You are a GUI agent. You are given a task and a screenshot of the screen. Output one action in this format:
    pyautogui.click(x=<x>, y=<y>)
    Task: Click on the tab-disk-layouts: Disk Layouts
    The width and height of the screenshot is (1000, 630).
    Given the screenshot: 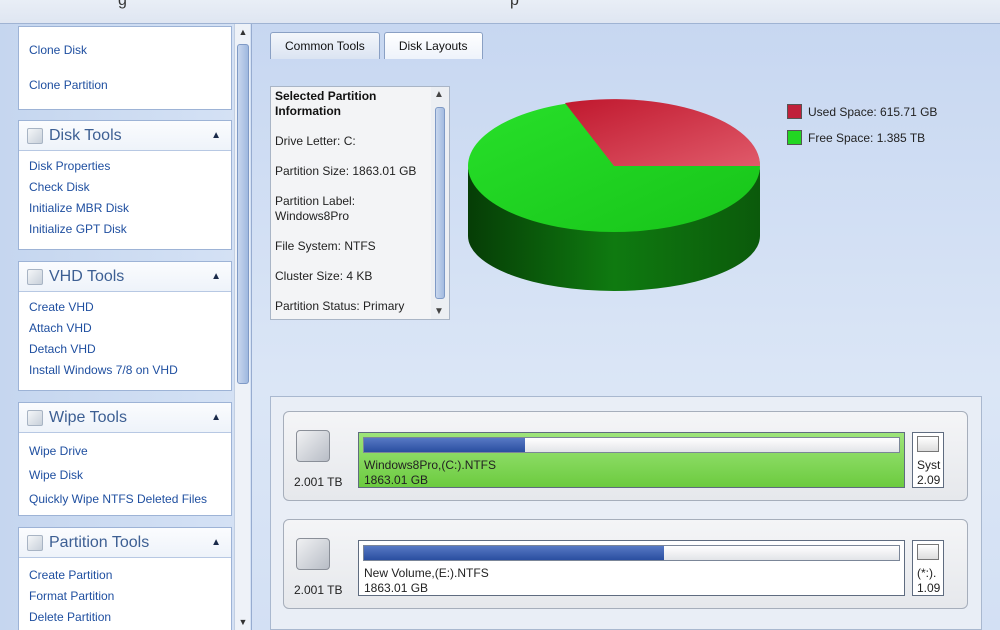 What is the action you would take?
    pyautogui.click(x=433, y=45)
    